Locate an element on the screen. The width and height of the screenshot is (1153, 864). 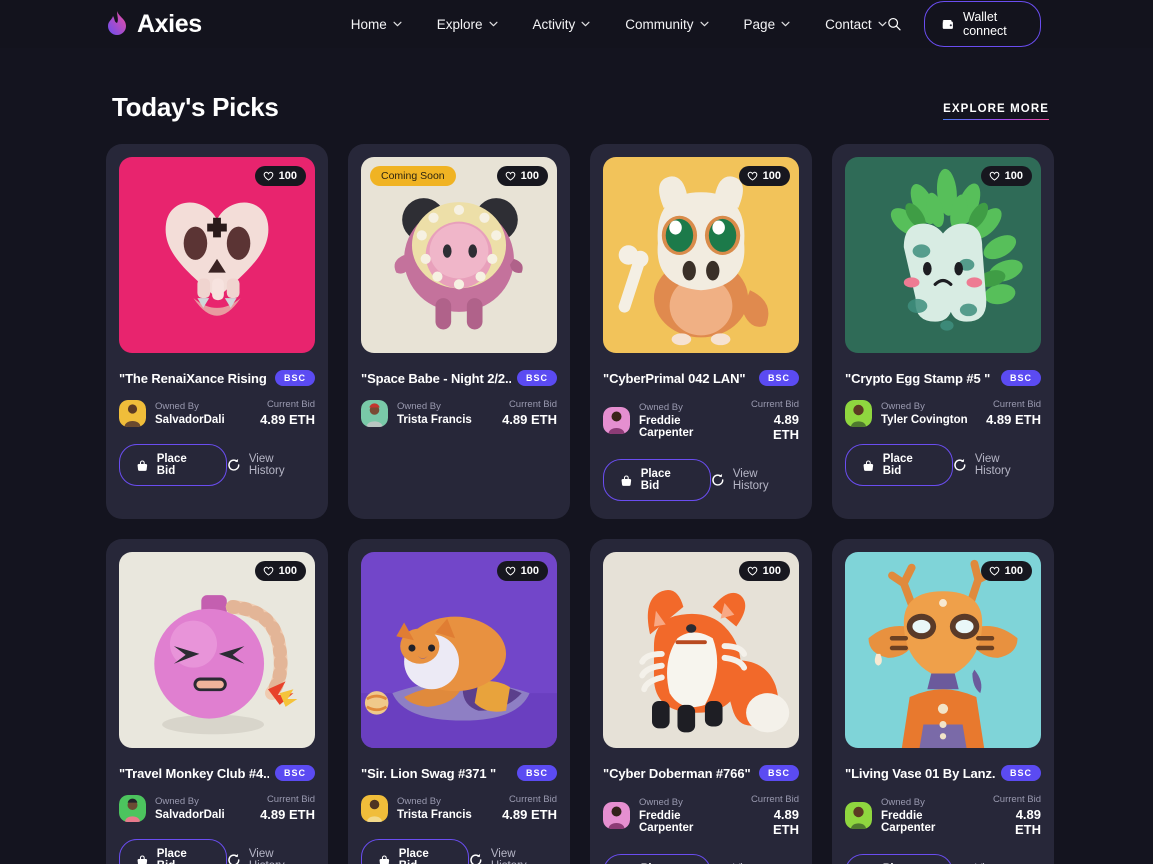
nav-item-contact: Contact is located at coordinates (856, 24).